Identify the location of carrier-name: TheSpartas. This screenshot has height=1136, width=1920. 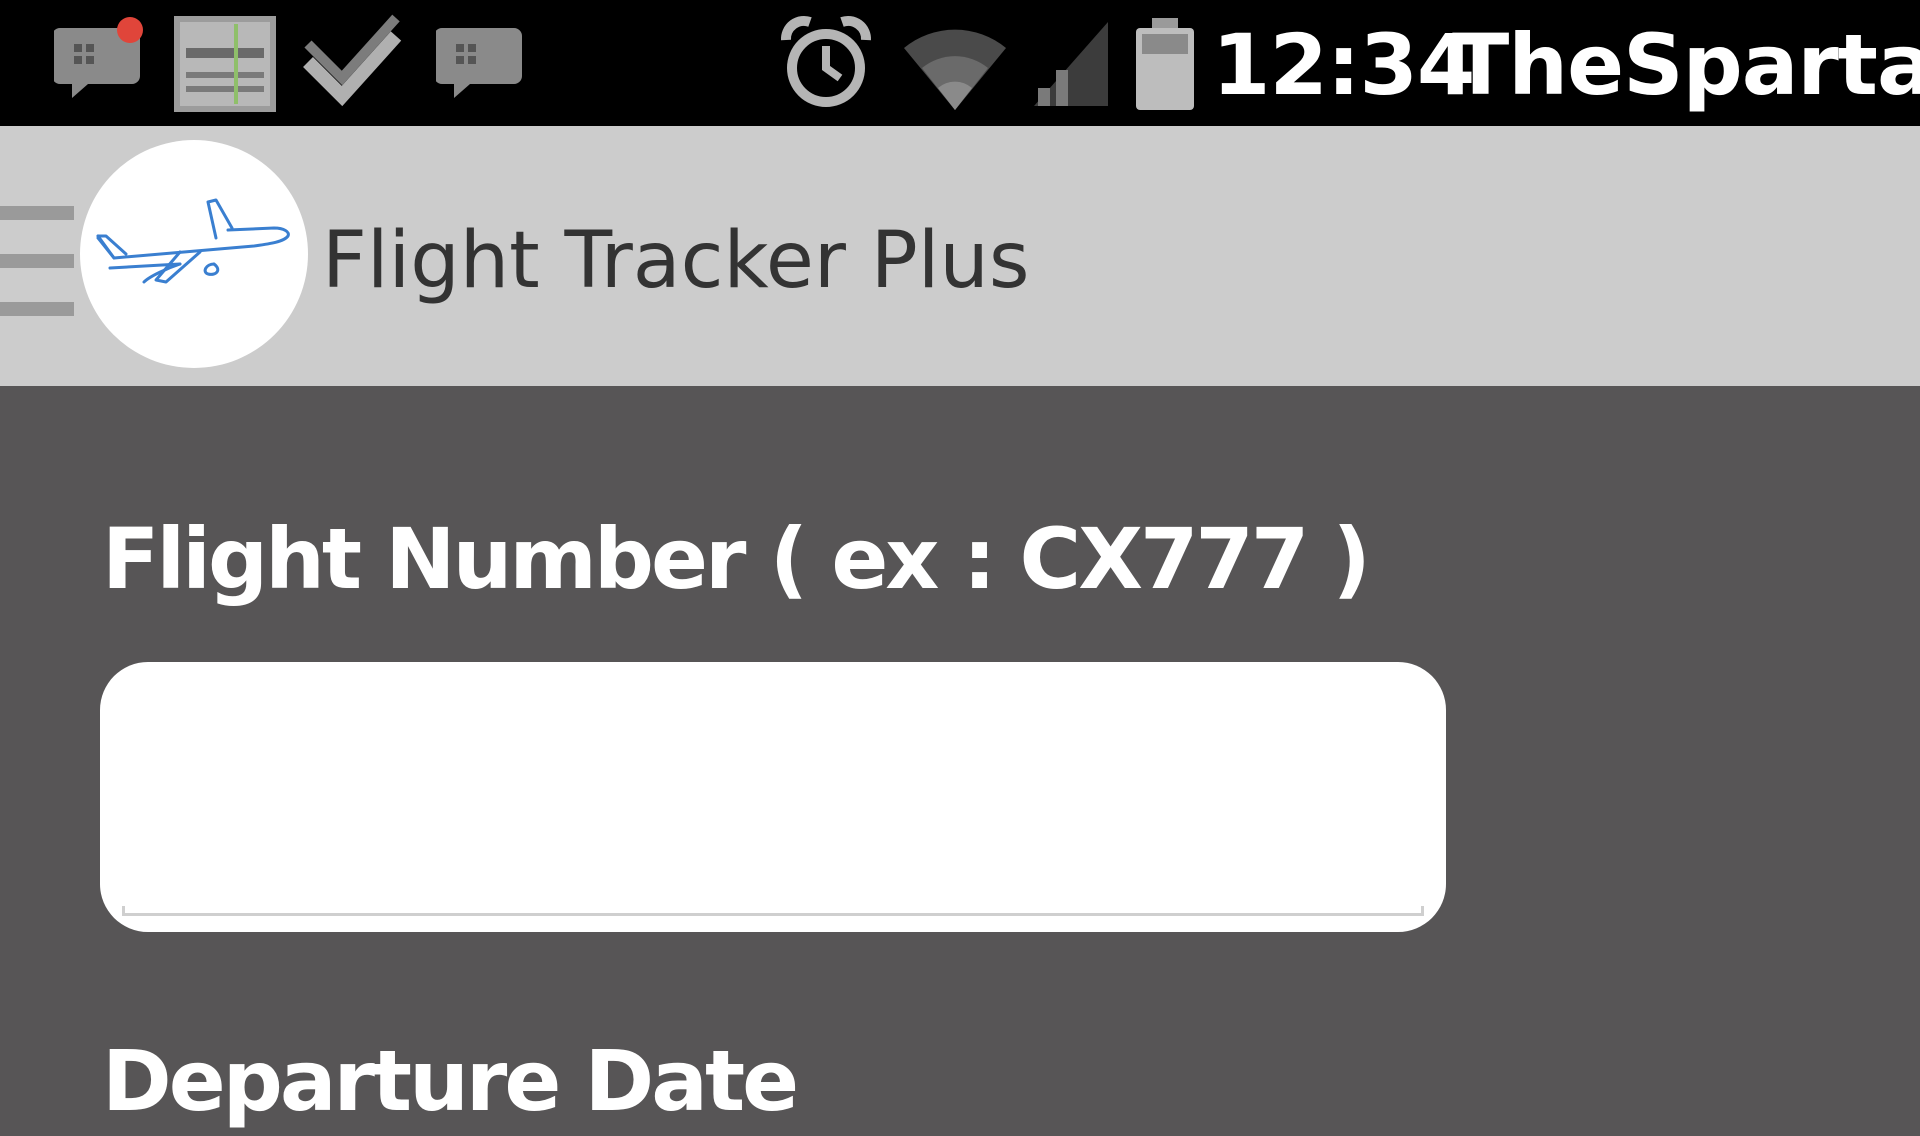
(1686, 65).